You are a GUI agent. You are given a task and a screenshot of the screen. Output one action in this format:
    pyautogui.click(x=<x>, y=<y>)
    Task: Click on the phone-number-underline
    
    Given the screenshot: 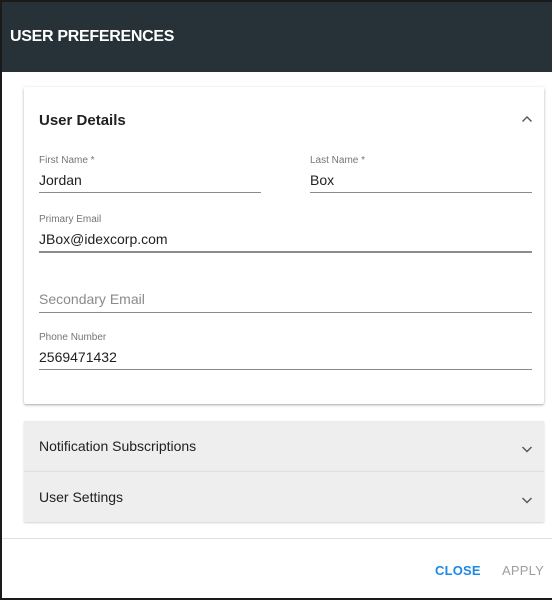 What is the action you would take?
    pyautogui.click(x=285, y=369)
    